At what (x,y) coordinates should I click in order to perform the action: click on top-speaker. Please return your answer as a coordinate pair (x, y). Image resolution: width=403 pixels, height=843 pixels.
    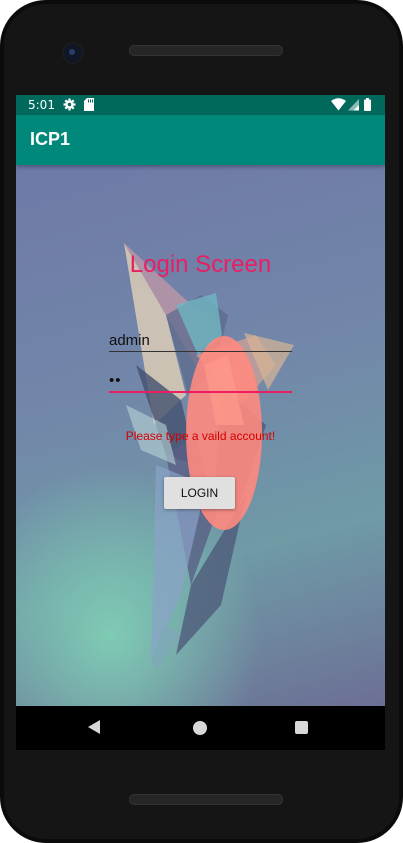
    Looking at the image, I should click on (206, 50).